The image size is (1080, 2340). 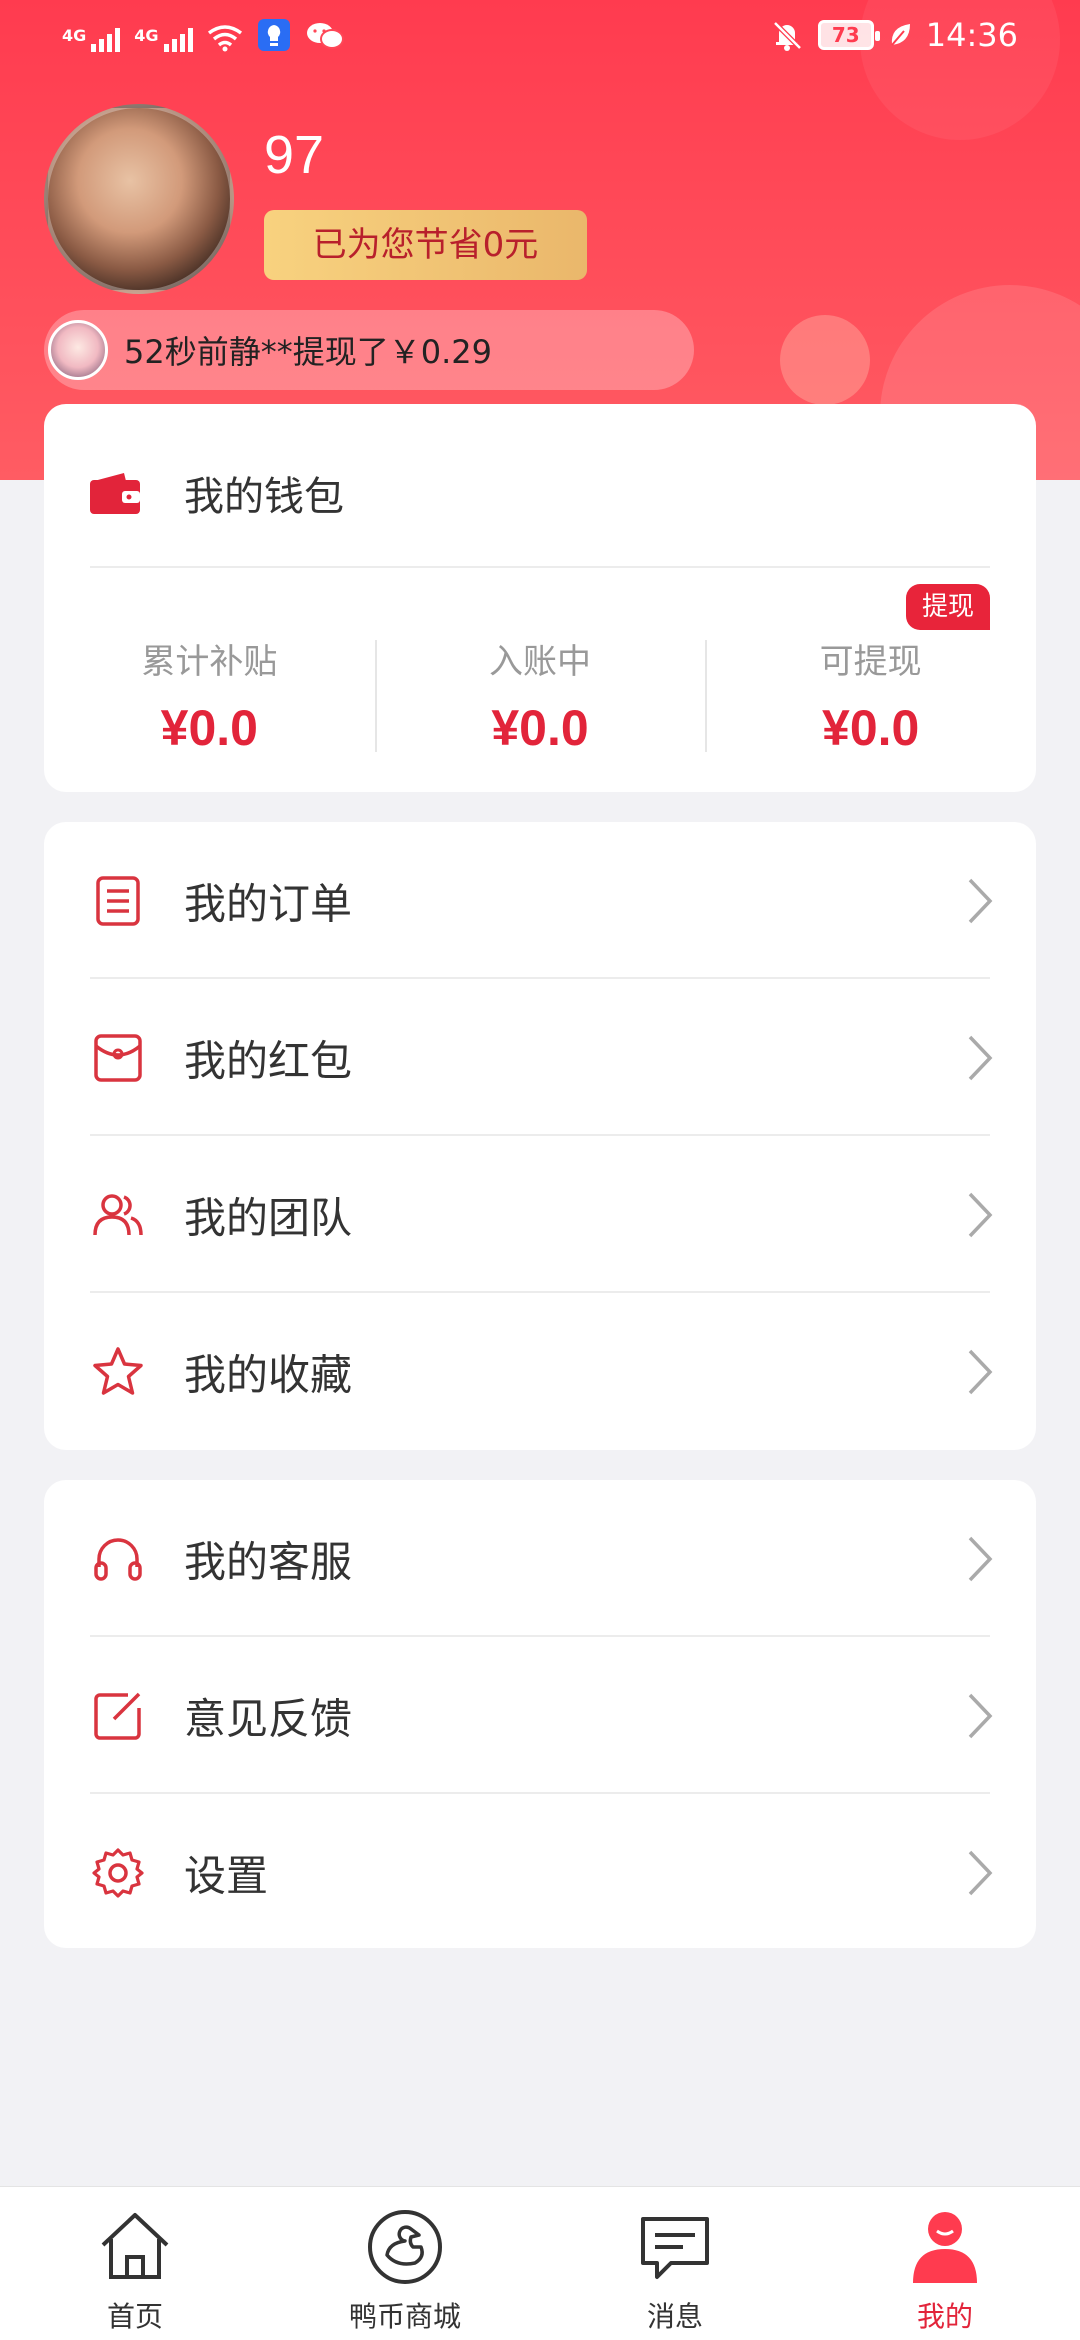 I want to click on nav-label: 首页, so click(x=134, y=2316).